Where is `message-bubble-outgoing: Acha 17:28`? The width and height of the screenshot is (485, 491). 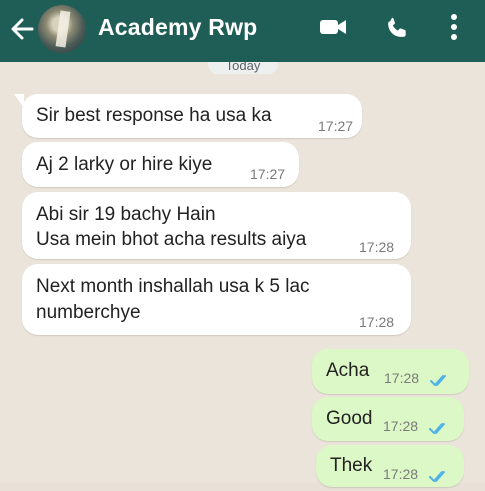
message-bubble-outgoing: Acha 17:28 is located at coordinates (390, 371).